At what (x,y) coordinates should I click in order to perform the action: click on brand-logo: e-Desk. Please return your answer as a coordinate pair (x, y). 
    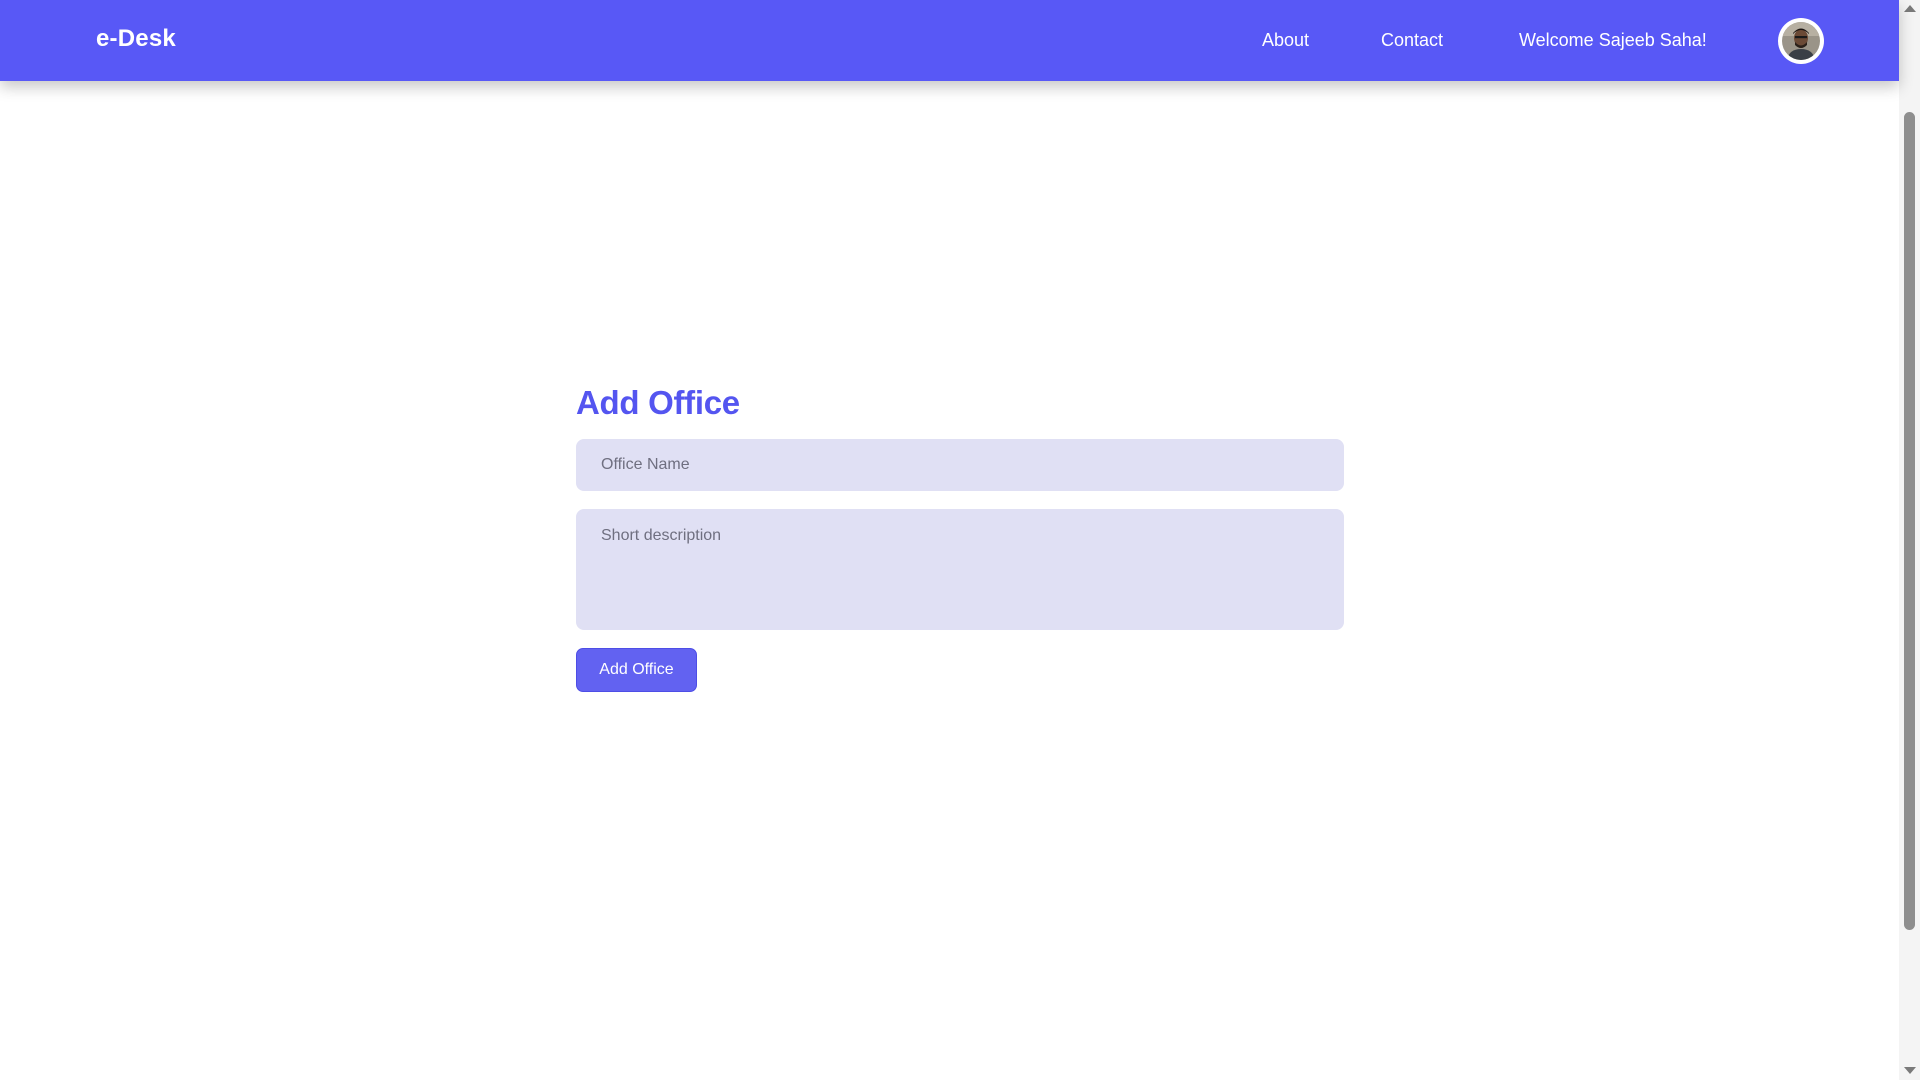
    Looking at the image, I should click on (136, 39).